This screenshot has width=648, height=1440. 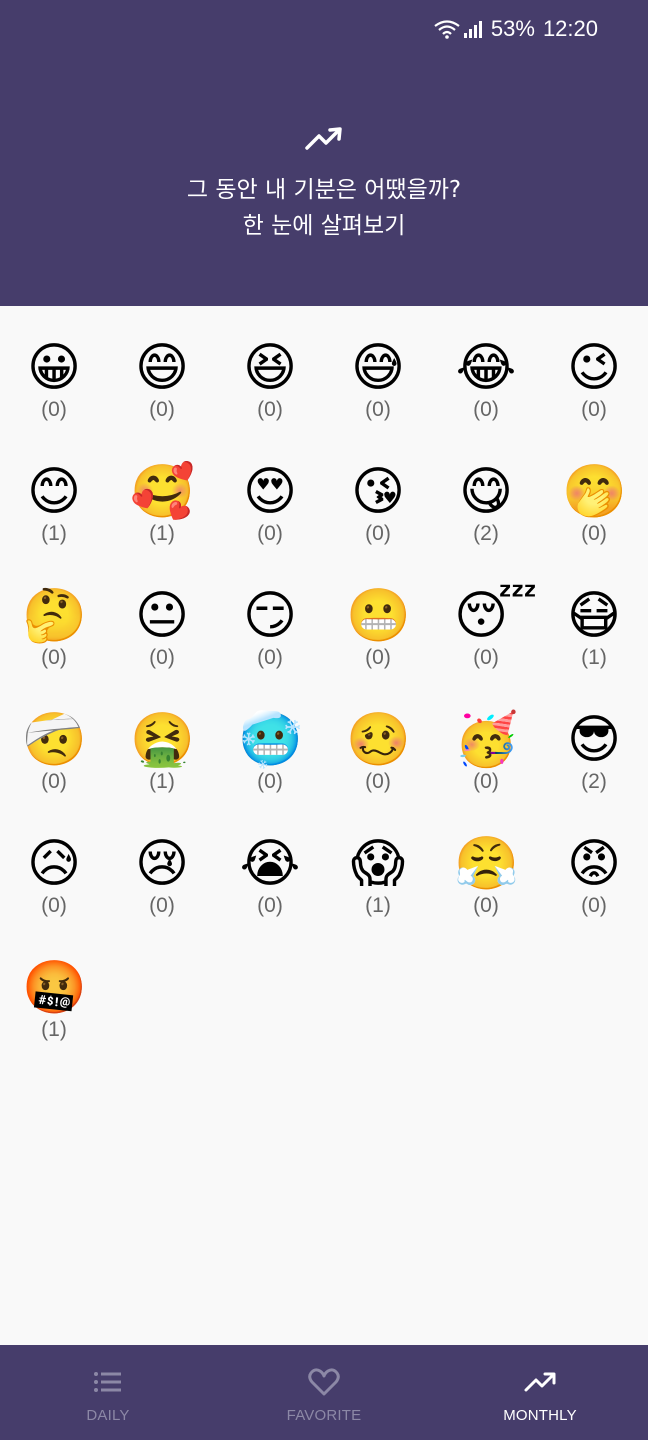 I want to click on mood-item: 🤕 (0), so click(x=54, y=740).